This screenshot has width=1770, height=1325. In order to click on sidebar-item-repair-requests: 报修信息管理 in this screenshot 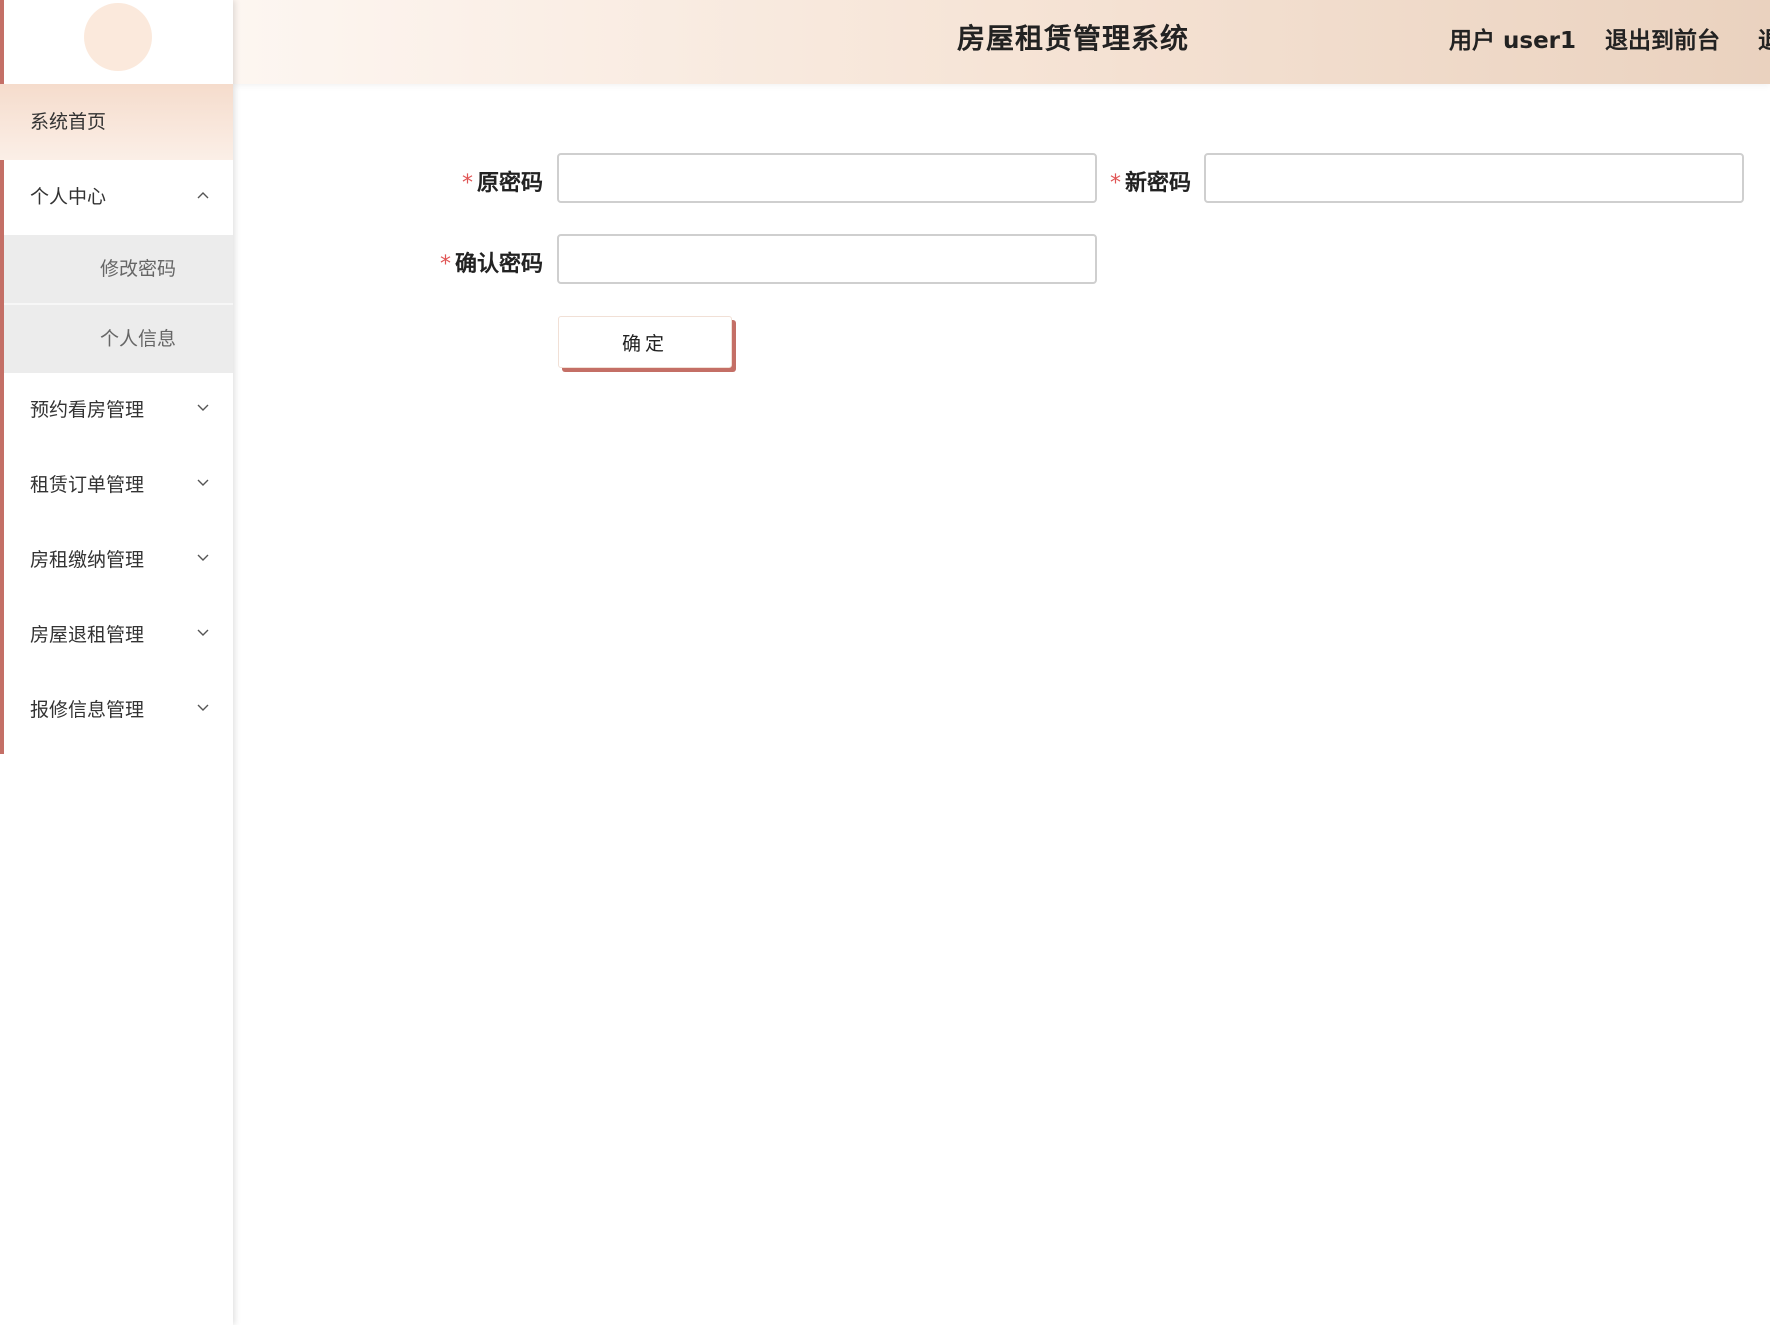, I will do `click(116, 710)`.